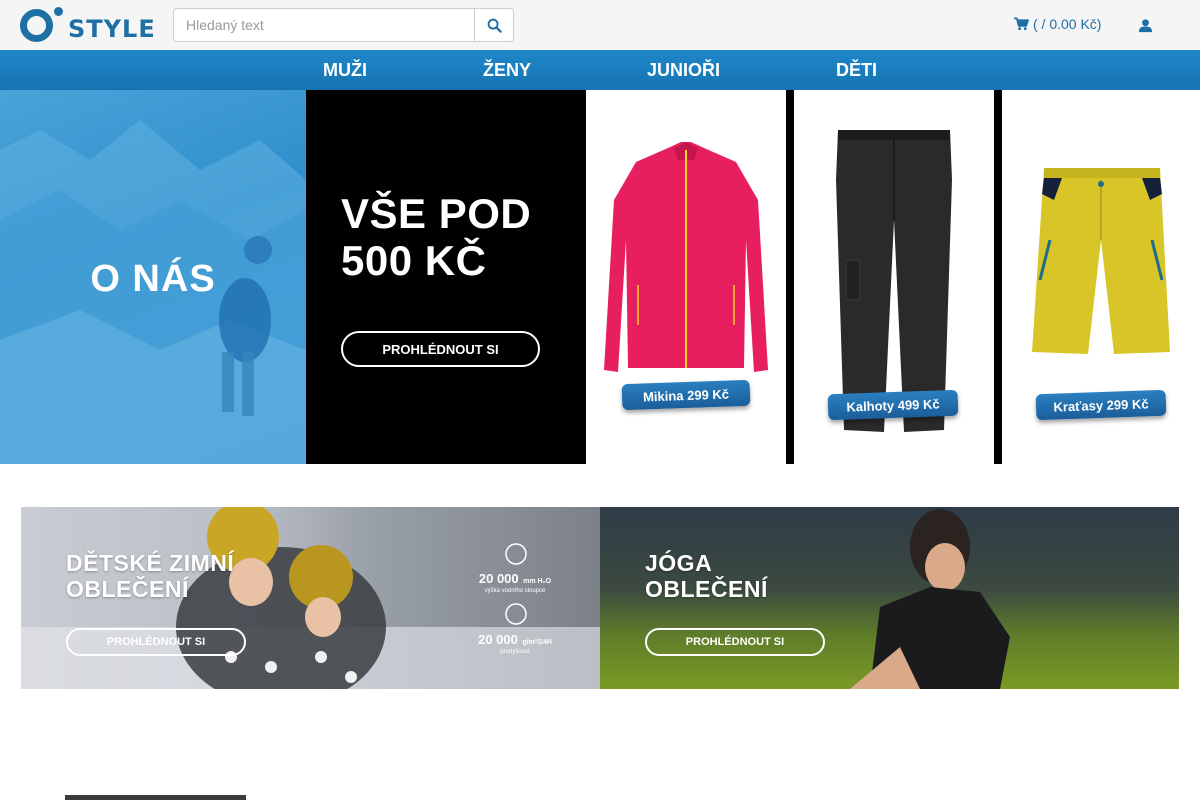  What do you see at coordinates (155, 797) in the screenshot?
I see `product-thumbnail` at bounding box center [155, 797].